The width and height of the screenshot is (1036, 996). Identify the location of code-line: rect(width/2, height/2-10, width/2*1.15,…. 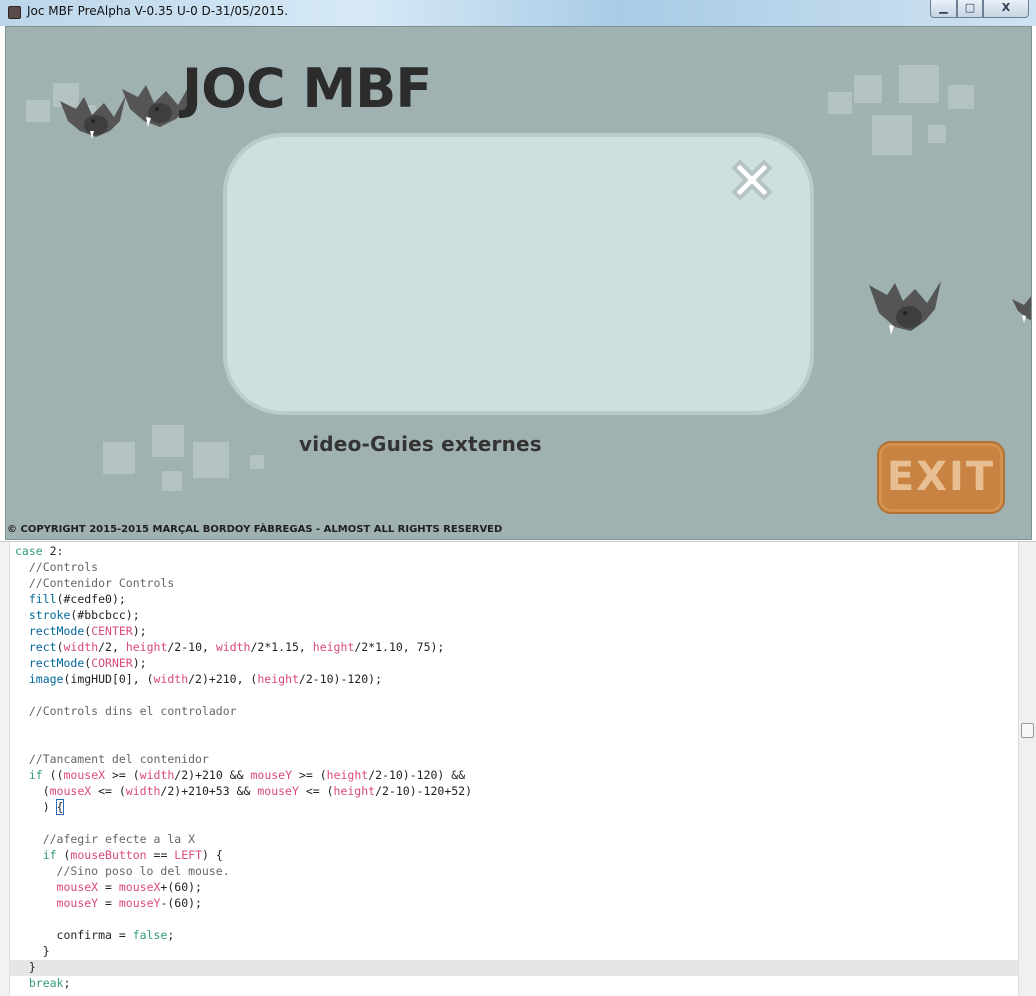
(515, 647).